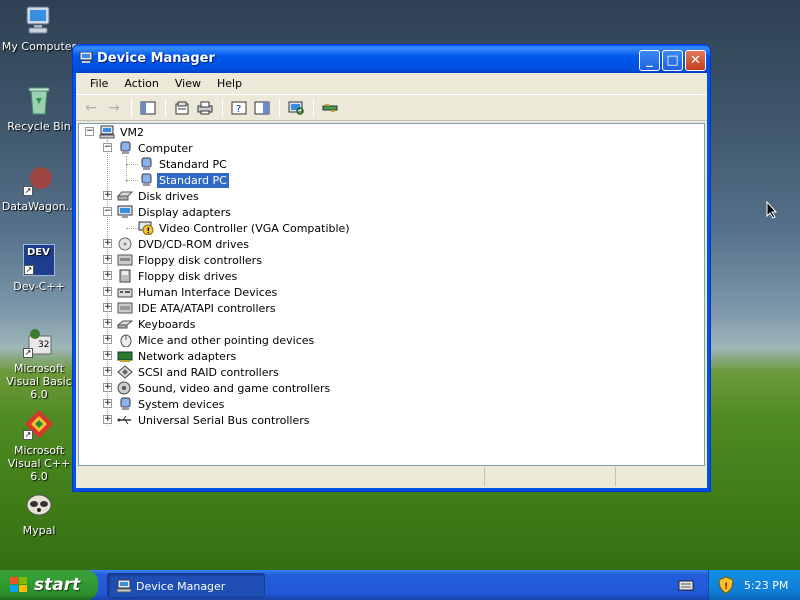 Image resolution: width=800 pixels, height=600 pixels. What do you see at coordinates (57, 585) in the screenshot?
I see `start-label: start` at bounding box center [57, 585].